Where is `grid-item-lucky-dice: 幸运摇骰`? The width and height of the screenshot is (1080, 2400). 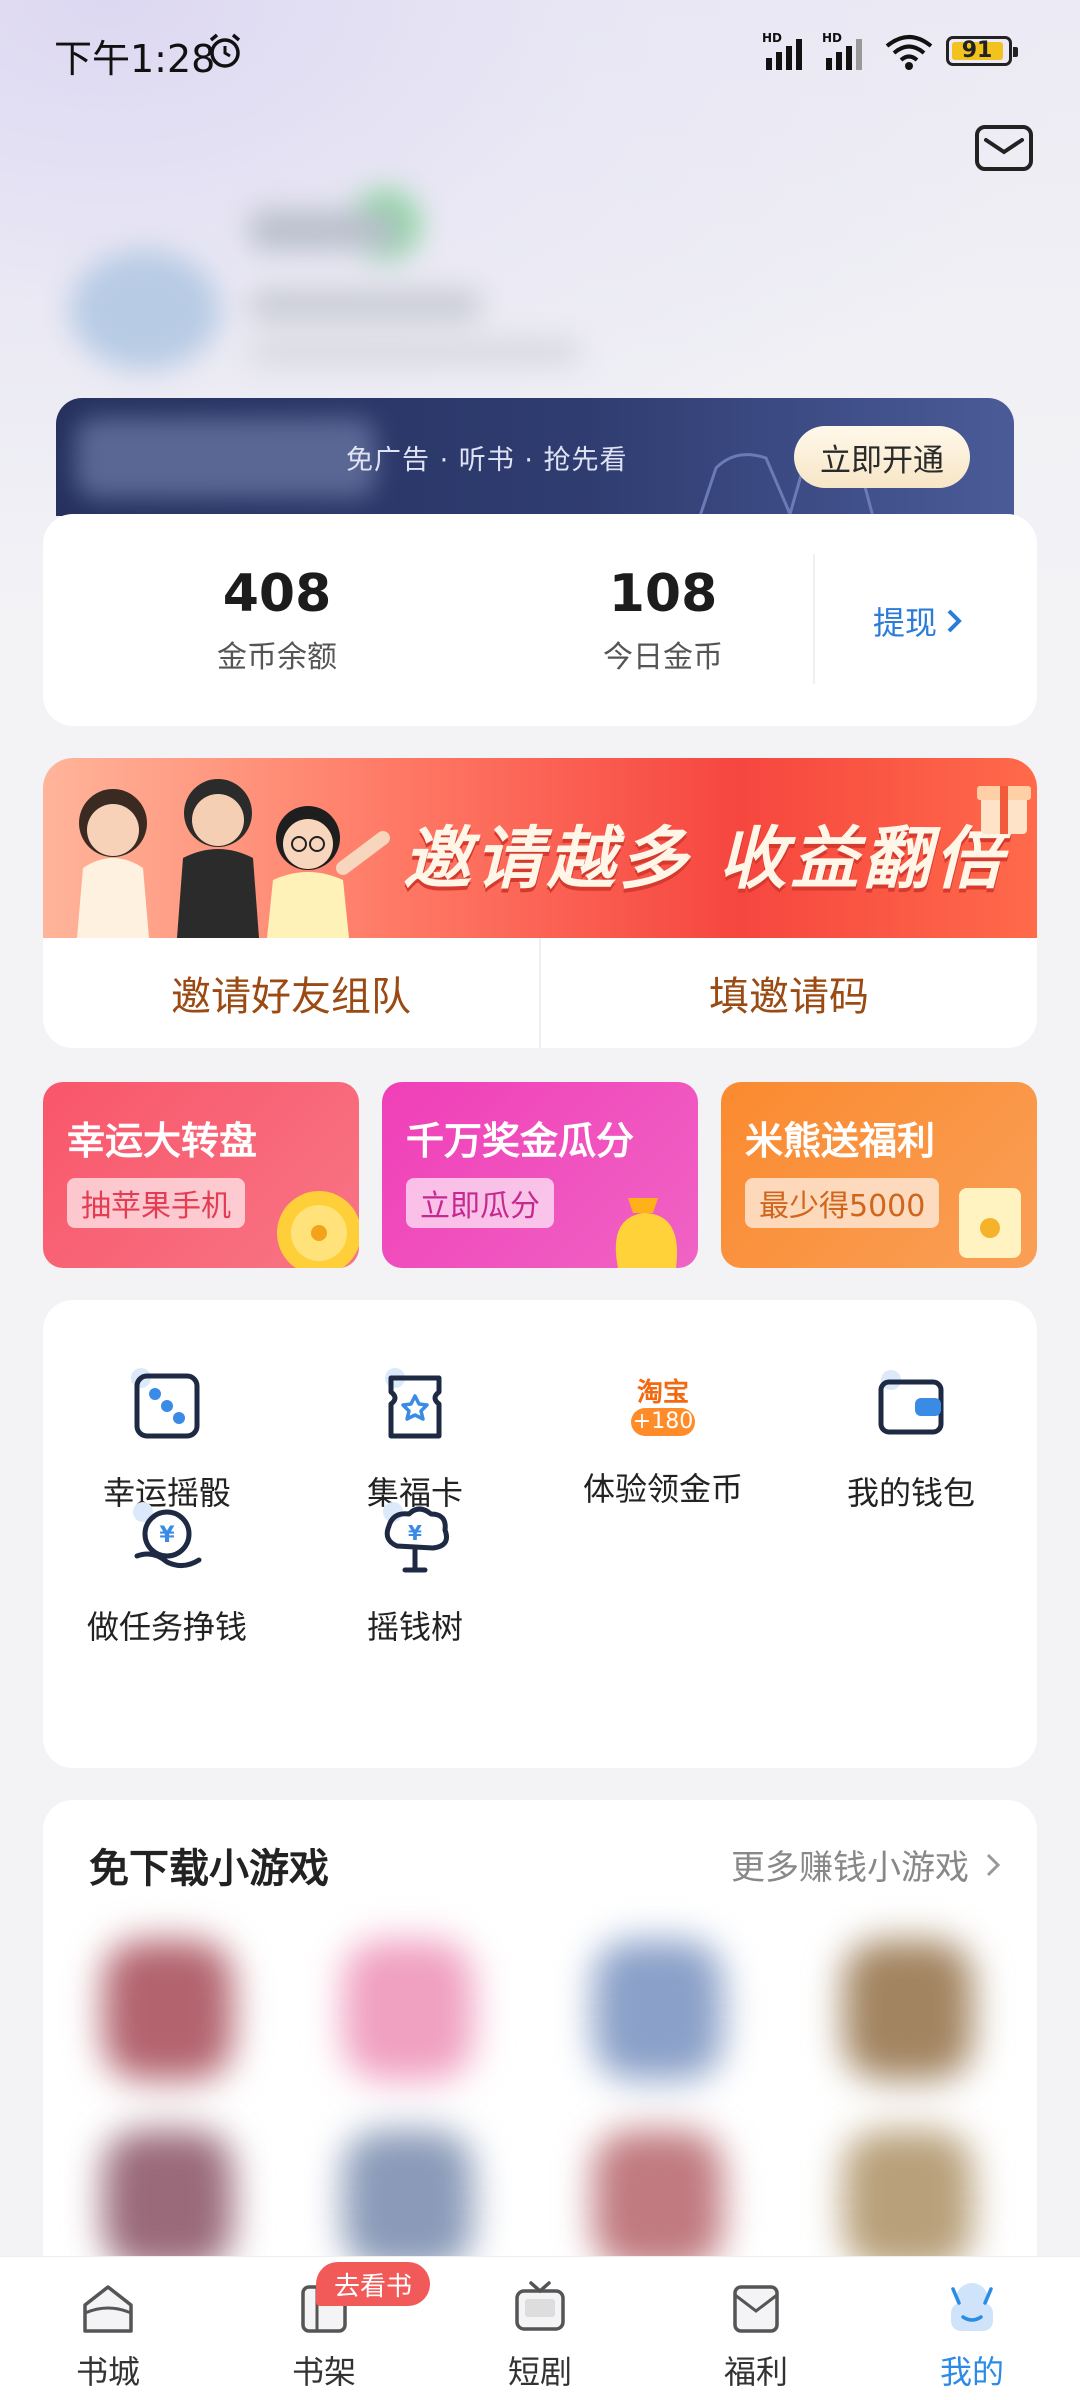
grid-item-lucky-dice: 幸运摇骰 is located at coordinates (167, 1440).